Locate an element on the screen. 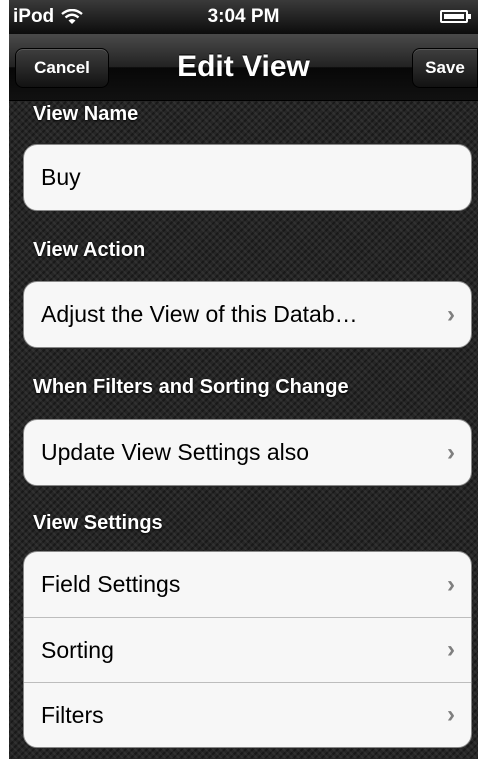 Image resolution: width=478 pixels, height=759 pixels. page-title: Edit View is located at coordinates (243, 66).